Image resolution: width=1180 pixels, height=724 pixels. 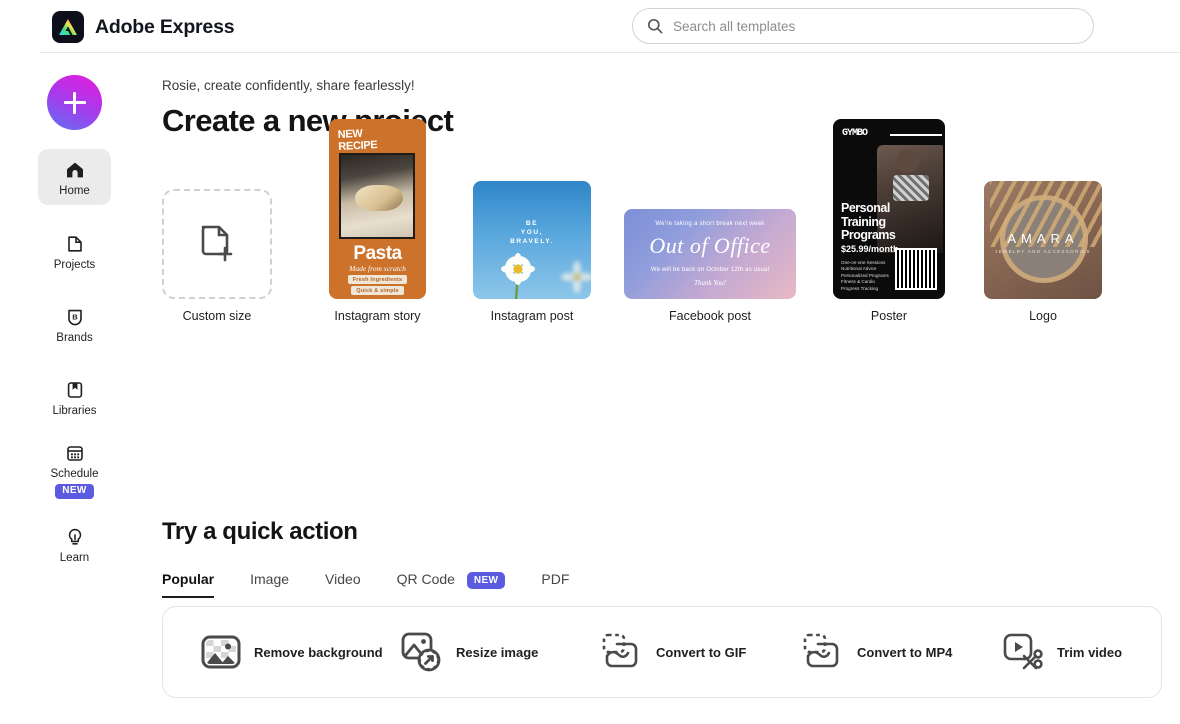 I want to click on search-input, so click(x=876, y=26).